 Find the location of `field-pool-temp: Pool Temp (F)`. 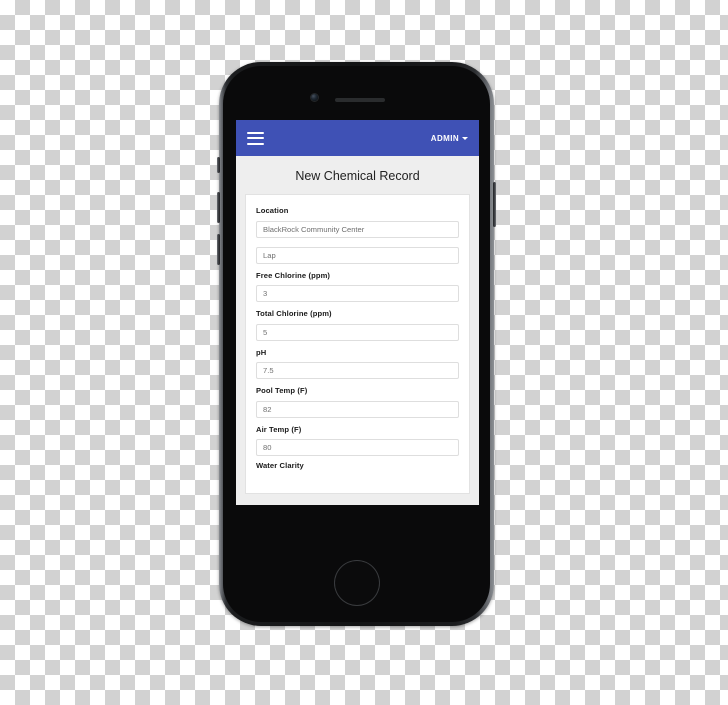

field-pool-temp: Pool Temp (F) is located at coordinates (357, 402).